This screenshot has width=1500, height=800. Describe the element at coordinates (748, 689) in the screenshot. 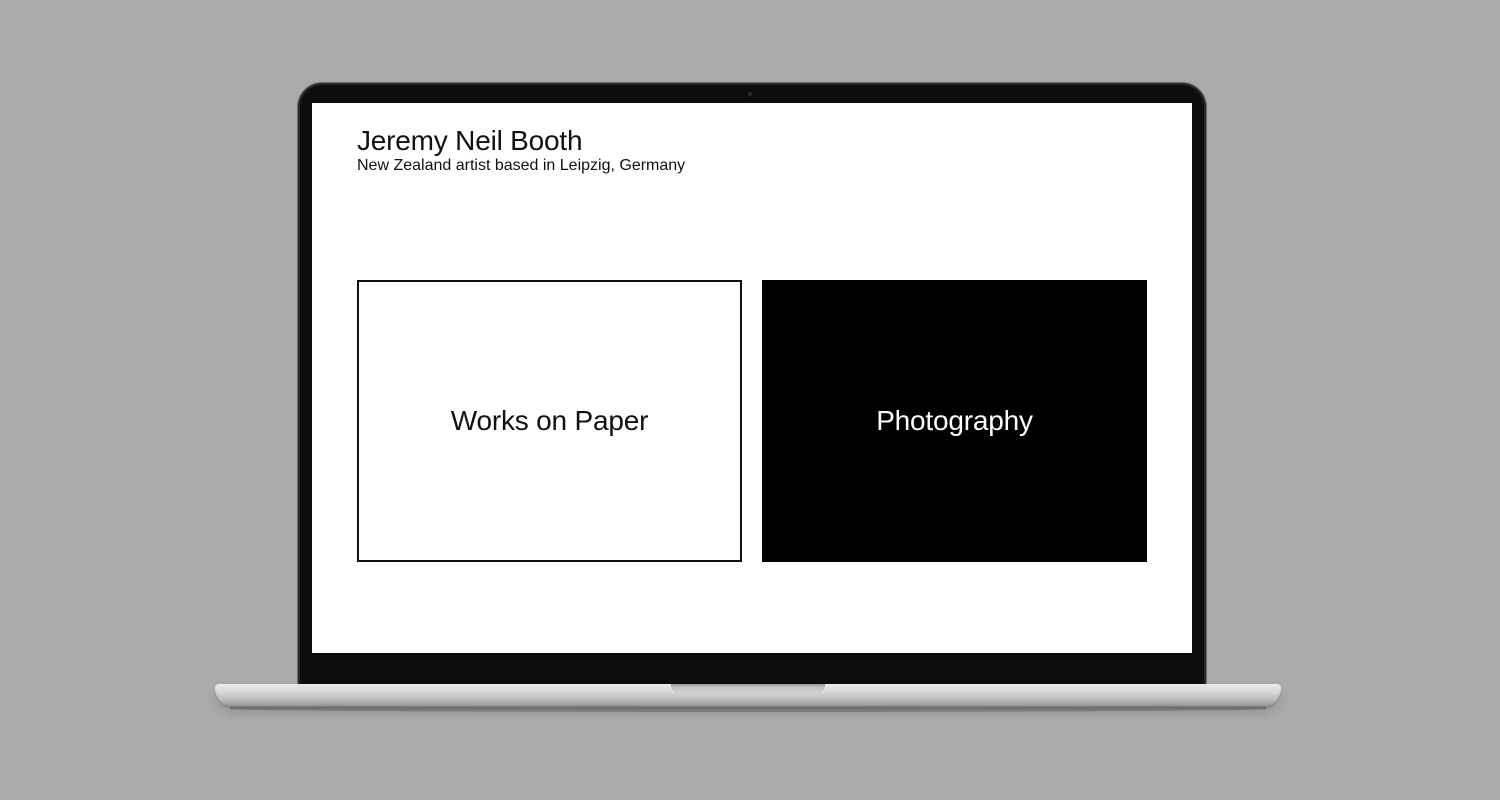

I see `laptop-opening-notch` at that location.